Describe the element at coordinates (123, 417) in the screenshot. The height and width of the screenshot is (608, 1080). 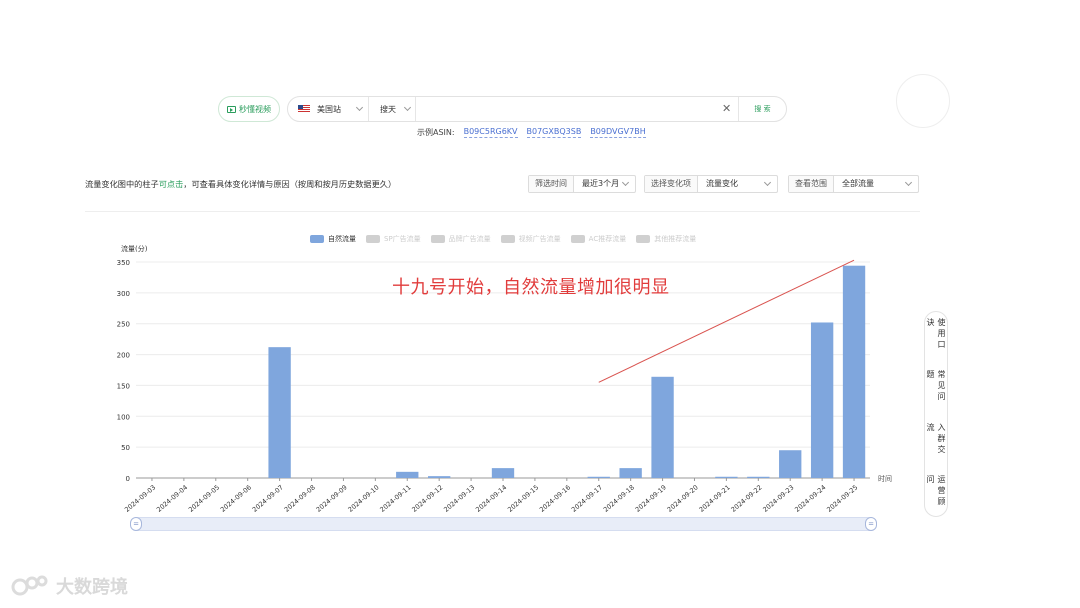
I see `y-tick-label: 100` at that location.